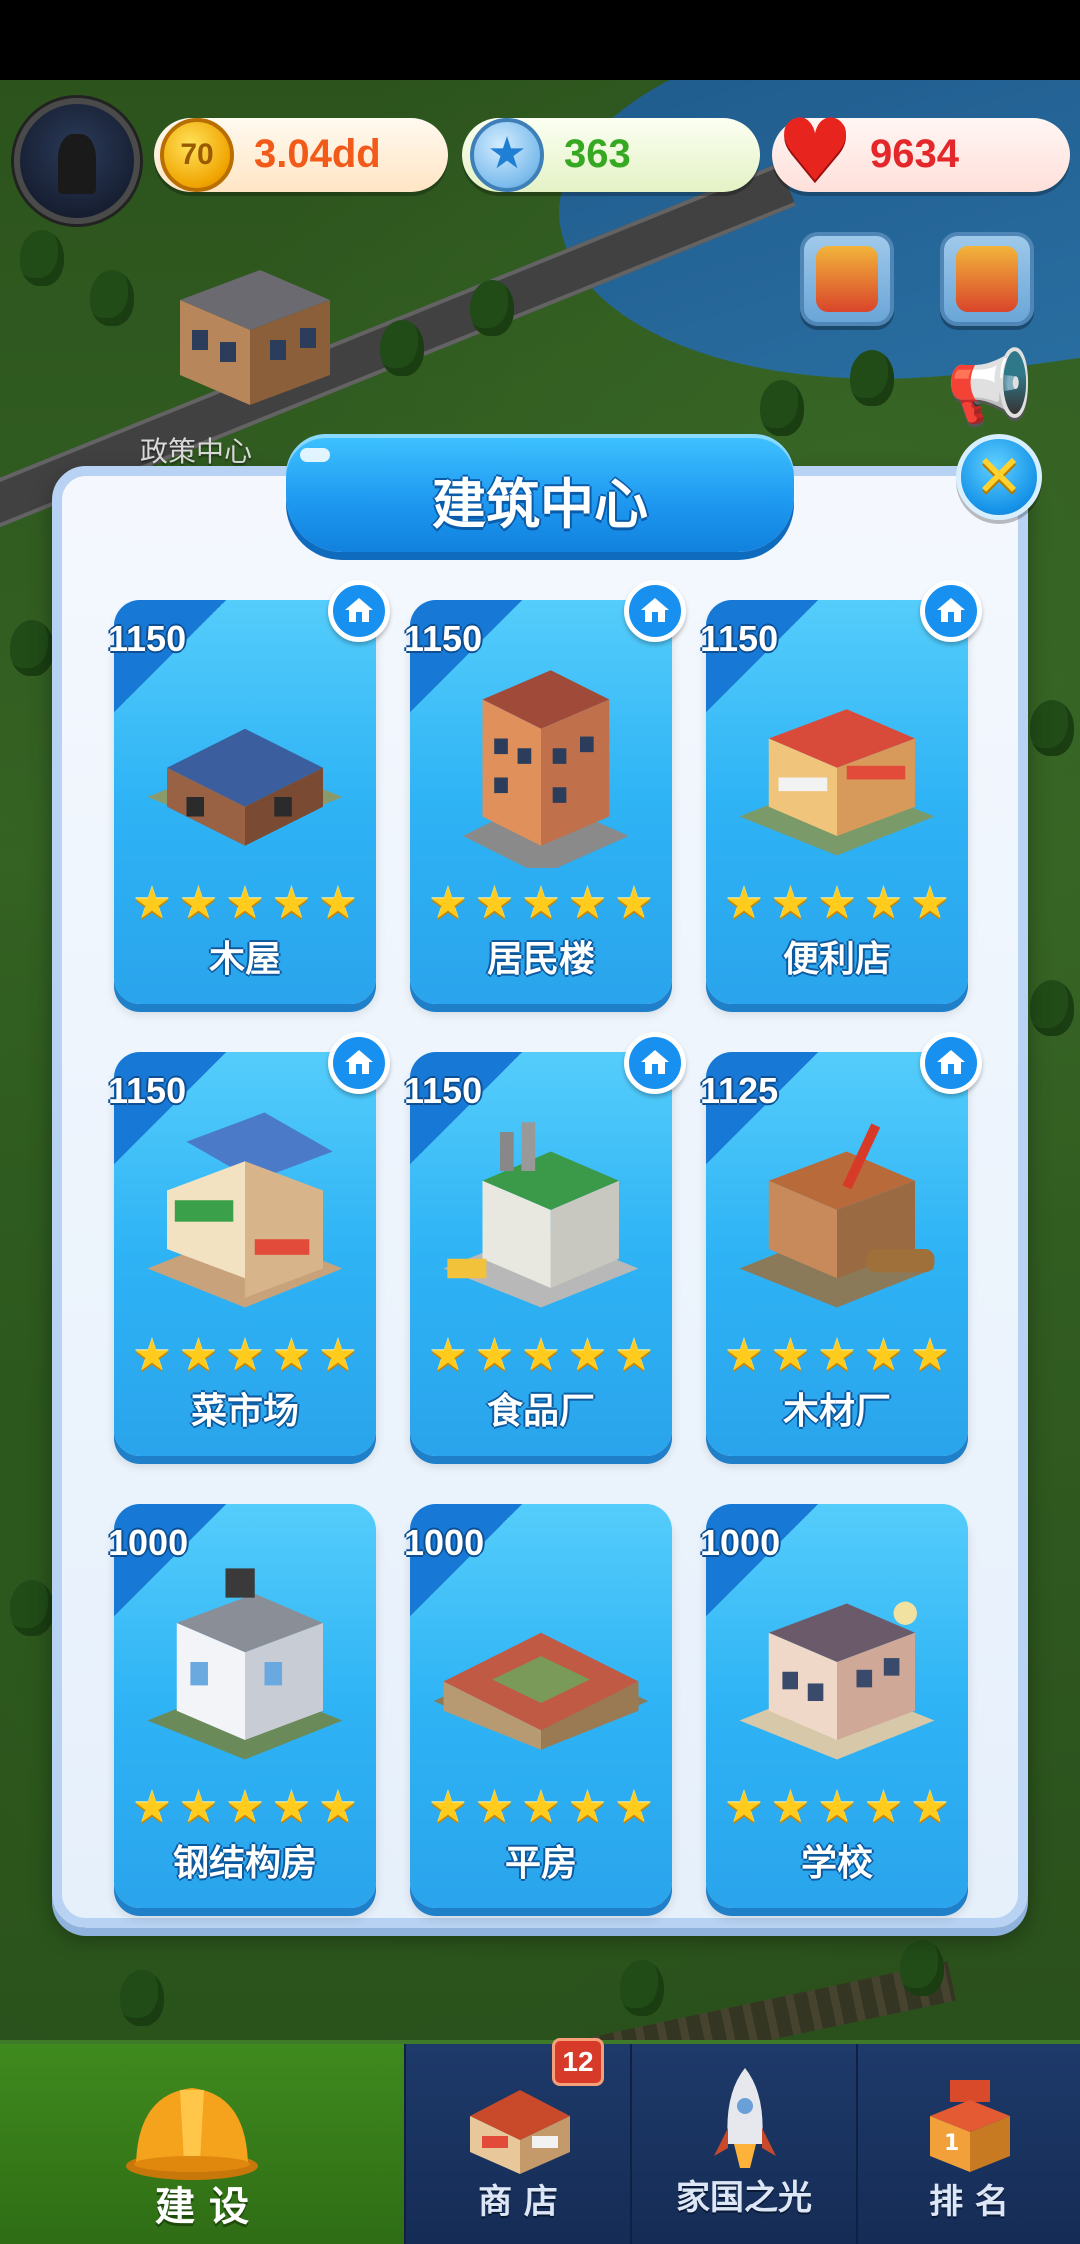 Image resolution: width=1080 pixels, height=2244 pixels. What do you see at coordinates (540, 40) in the screenshot?
I see `status-bar` at bounding box center [540, 40].